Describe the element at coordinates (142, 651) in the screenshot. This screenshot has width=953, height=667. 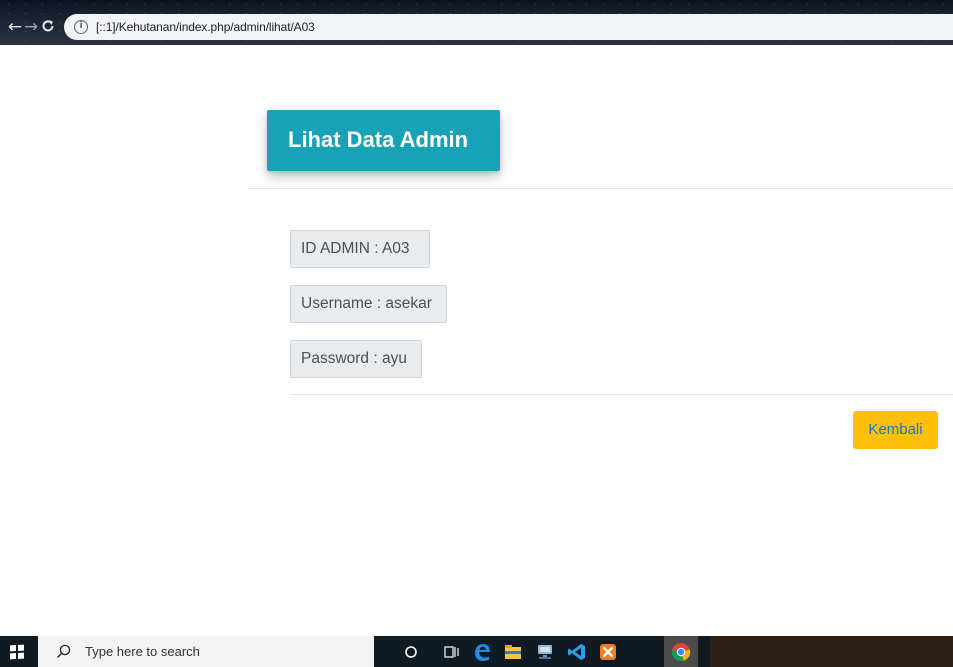
I see `search-placeholder: Type here to search` at that location.